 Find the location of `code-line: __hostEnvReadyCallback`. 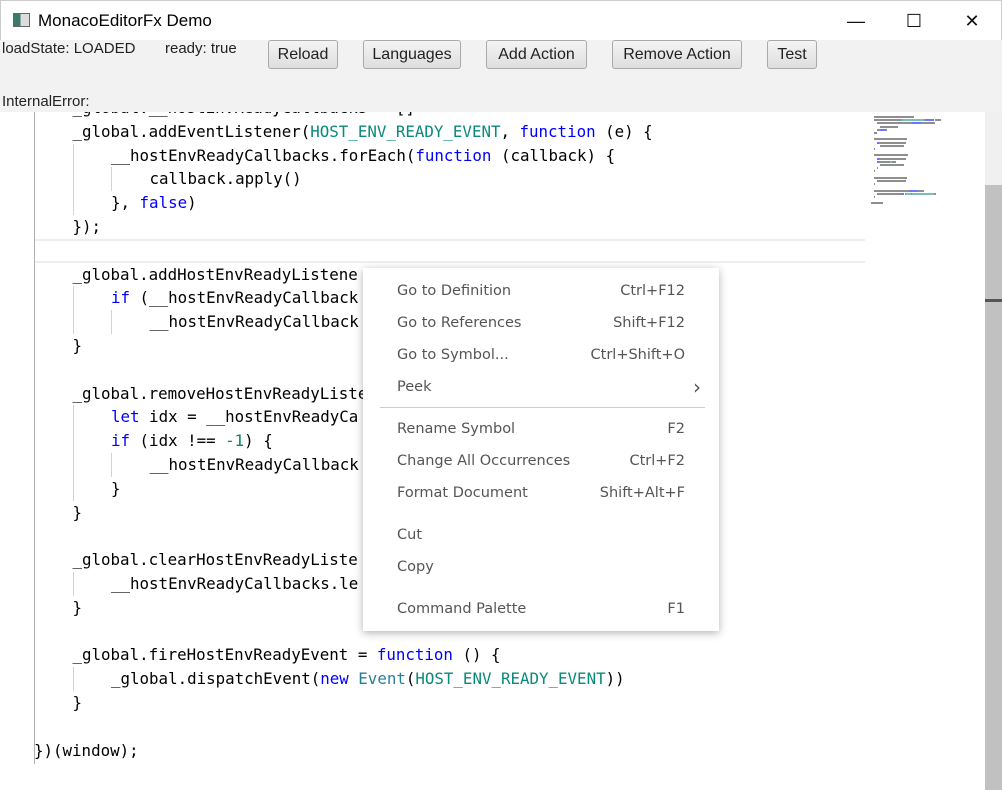

code-line: __hostEnvReadyCallback is located at coordinates (254, 465).